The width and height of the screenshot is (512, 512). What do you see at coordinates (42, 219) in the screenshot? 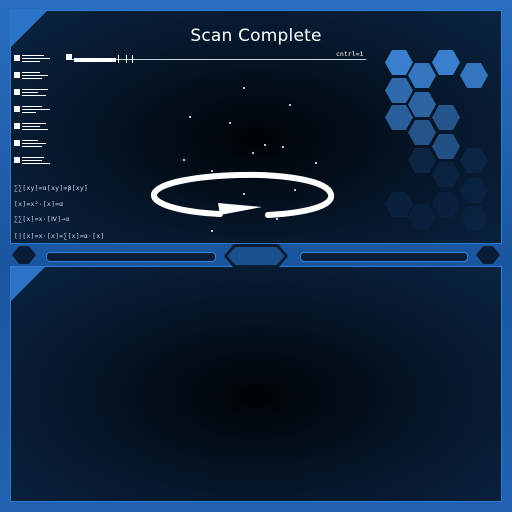
I see `formula-line: ∑∑[x]=x·[Ⅳ]→α` at bounding box center [42, 219].